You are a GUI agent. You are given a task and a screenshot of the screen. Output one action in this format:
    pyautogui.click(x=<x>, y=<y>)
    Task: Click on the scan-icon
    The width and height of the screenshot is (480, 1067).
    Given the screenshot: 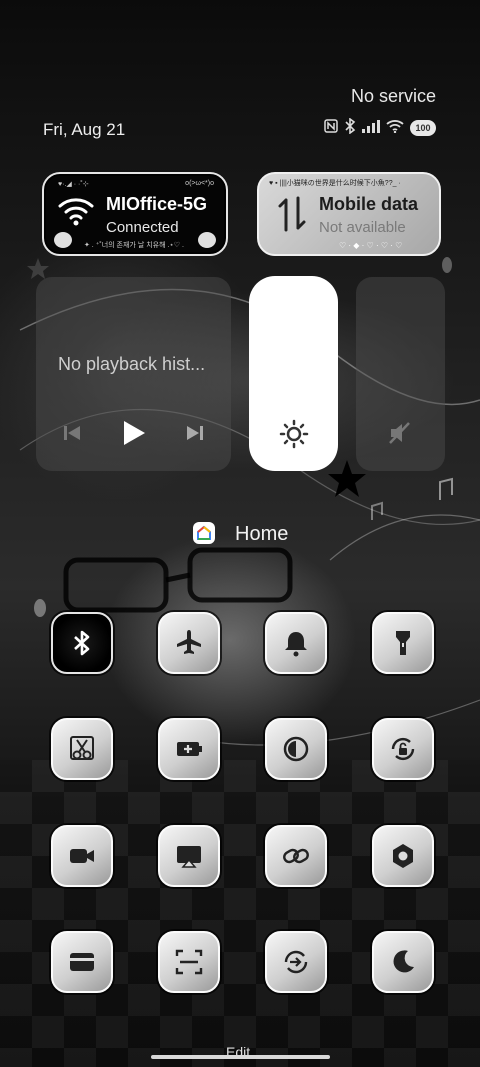 What is the action you would take?
    pyautogui.click(x=189, y=962)
    